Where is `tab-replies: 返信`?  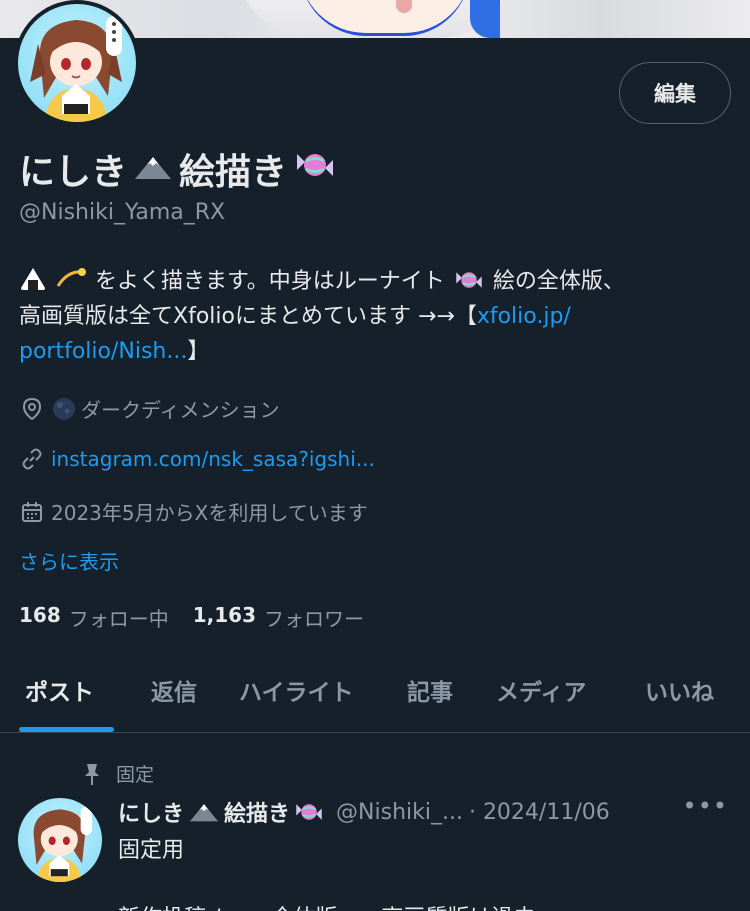
tab-replies: 返信 is located at coordinates (174, 690).